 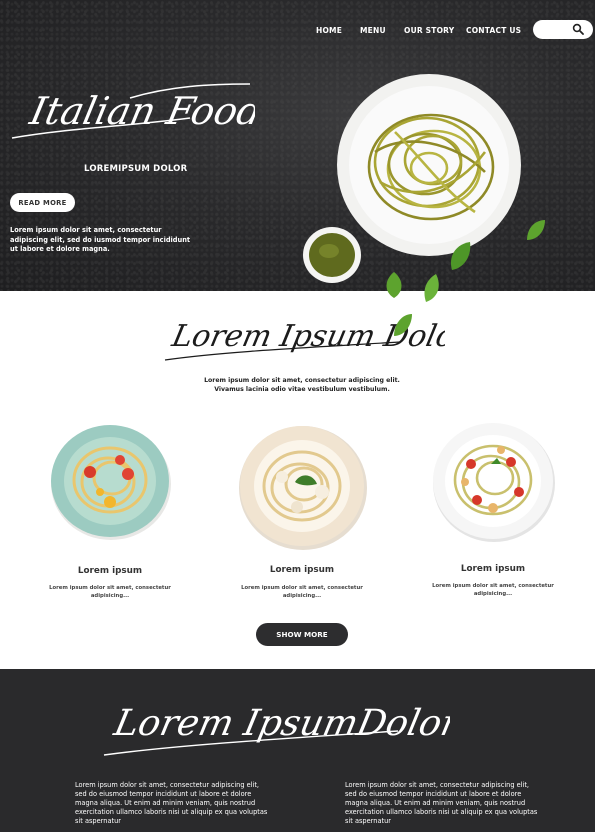 What do you see at coordinates (578, 29) in the screenshot?
I see `search-icon` at bounding box center [578, 29].